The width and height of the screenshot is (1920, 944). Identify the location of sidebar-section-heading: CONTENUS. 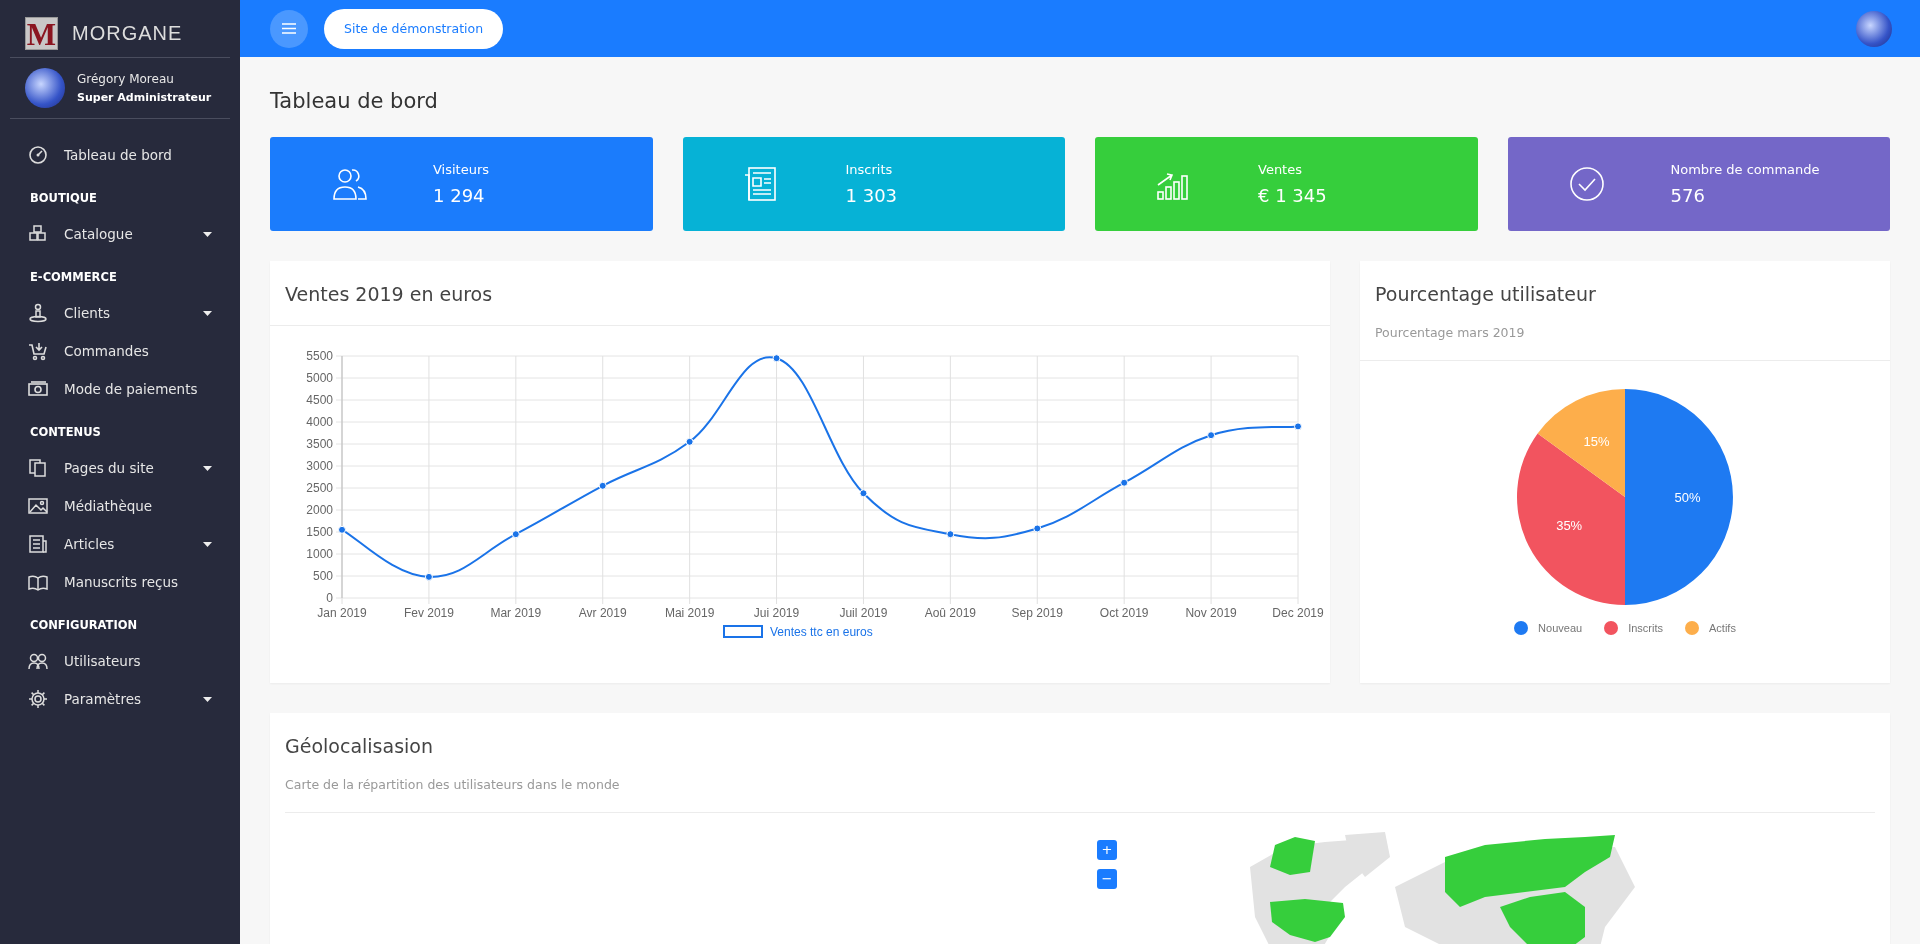
(65, 432).